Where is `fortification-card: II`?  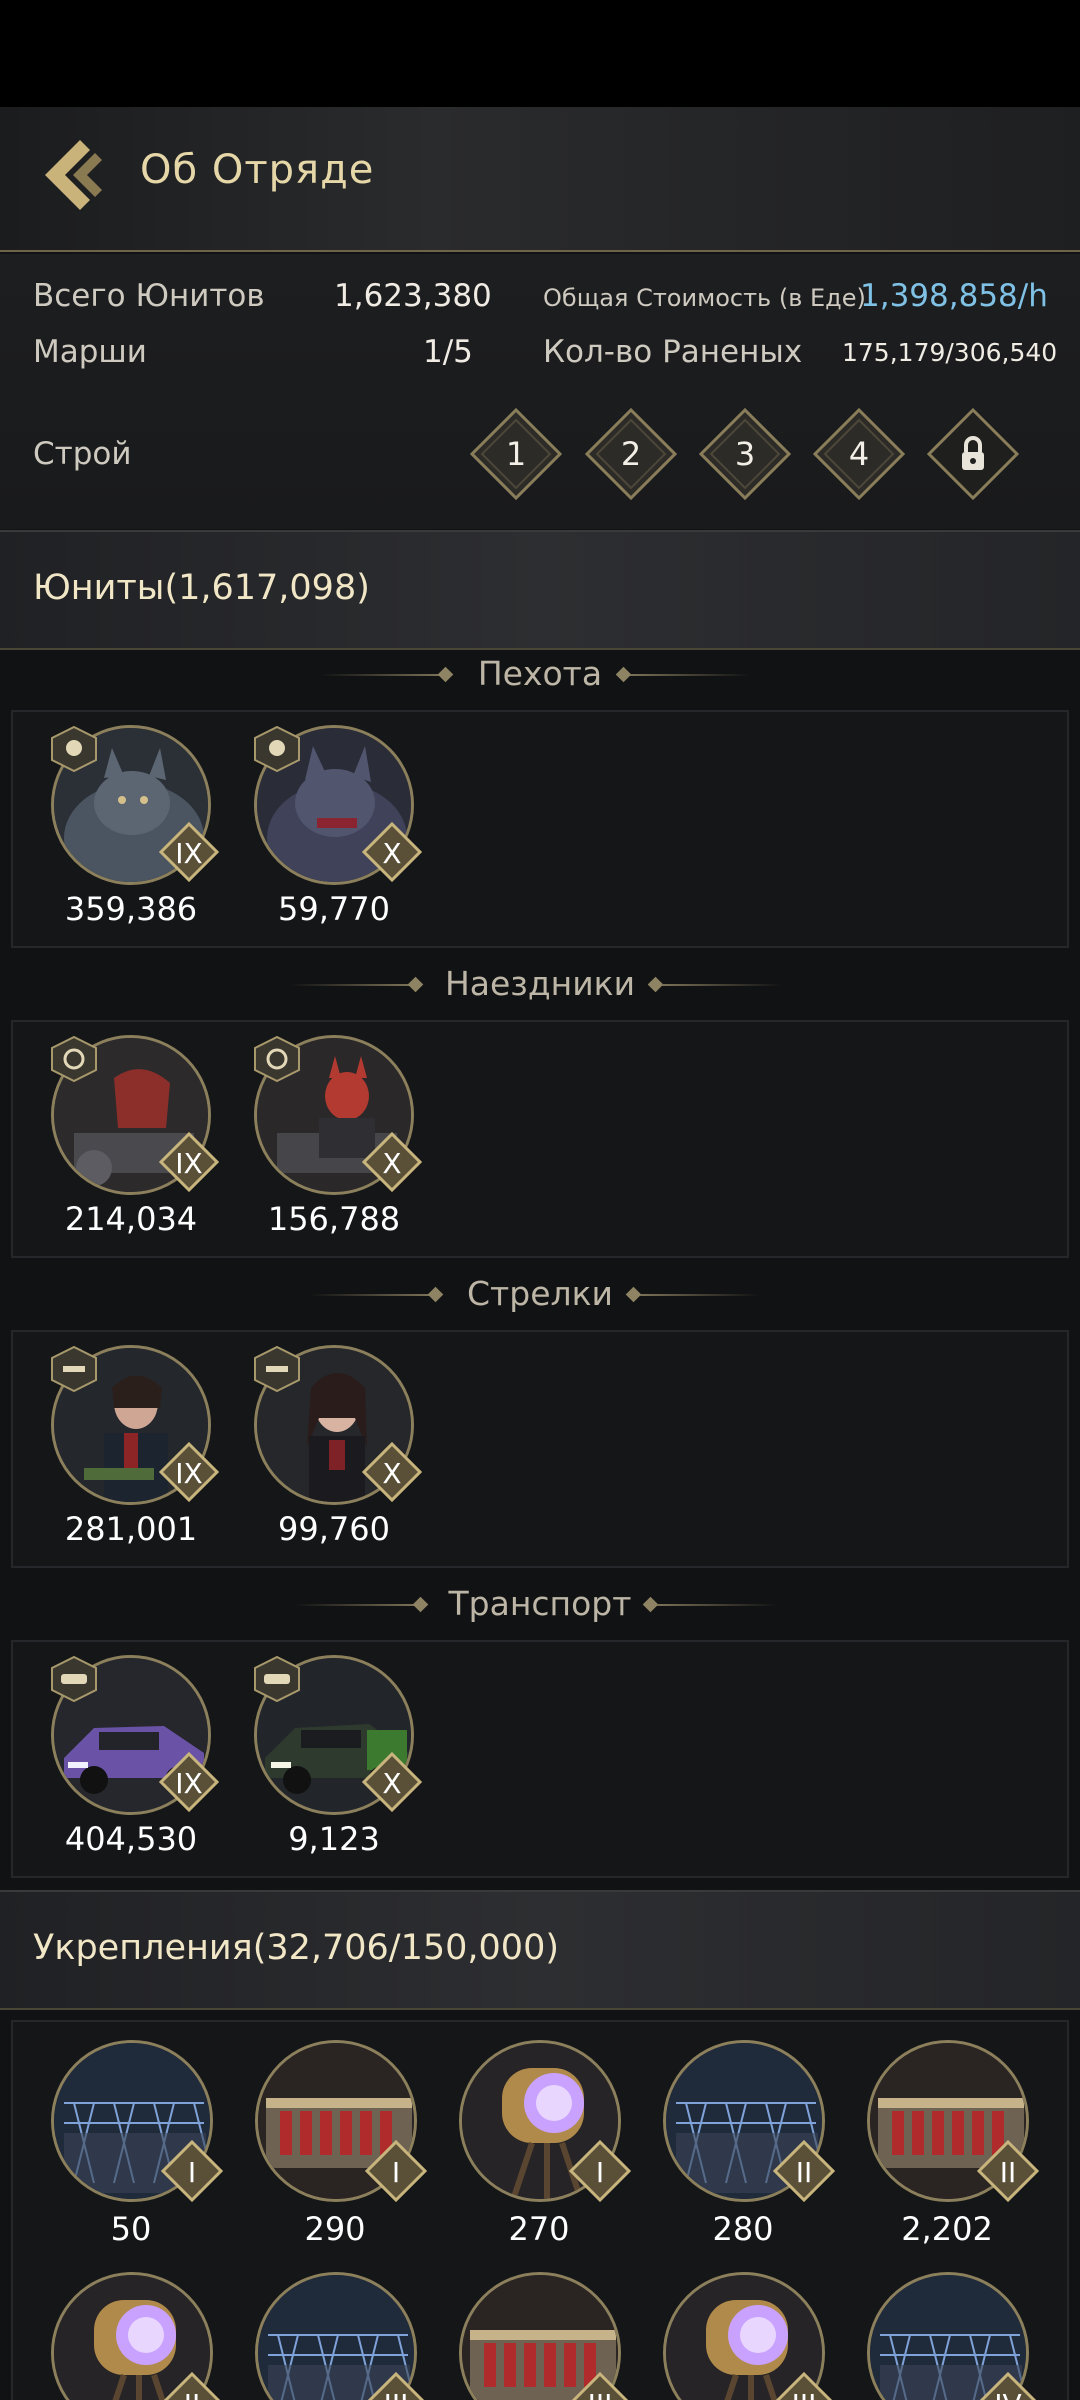 fortification-card: II is located at coordinates (136, 2336).